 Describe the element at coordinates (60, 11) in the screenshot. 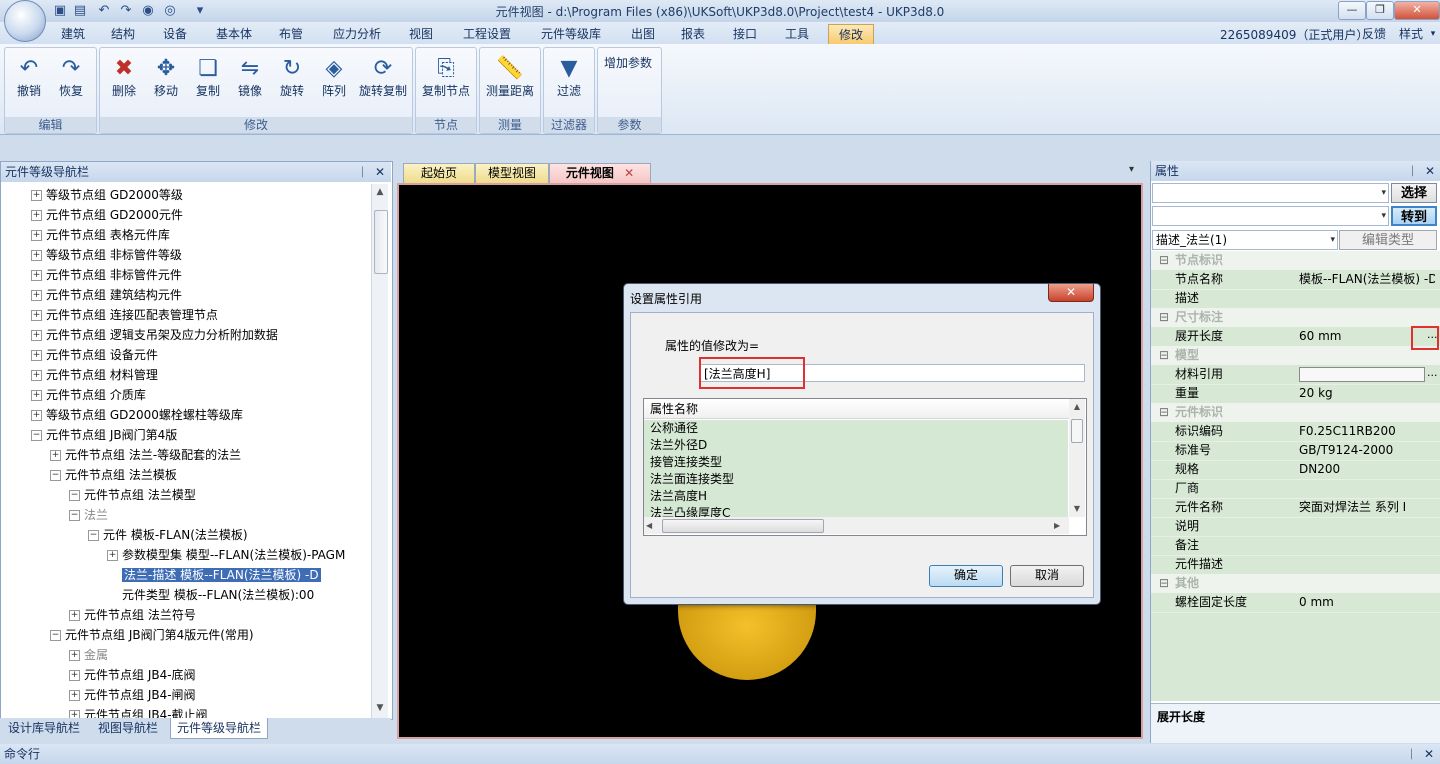

I see `save-icon: ▣` at that location.